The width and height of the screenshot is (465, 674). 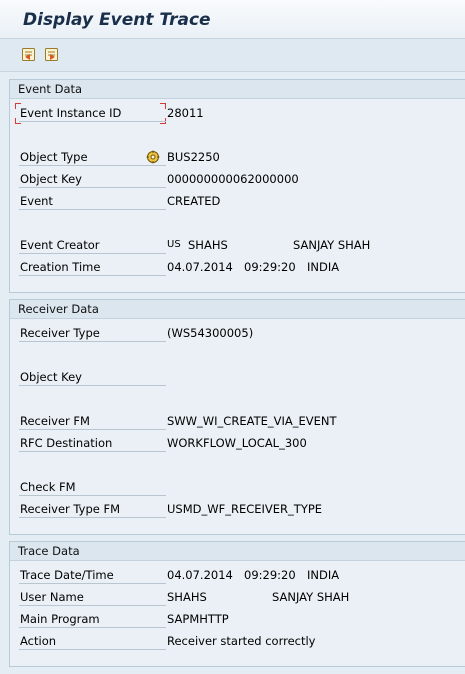 What do you see at coordinates (210, 333) in the screenshot?
I see `receiver-type-value: (WS54300005)` at bounding box center [210, 333].